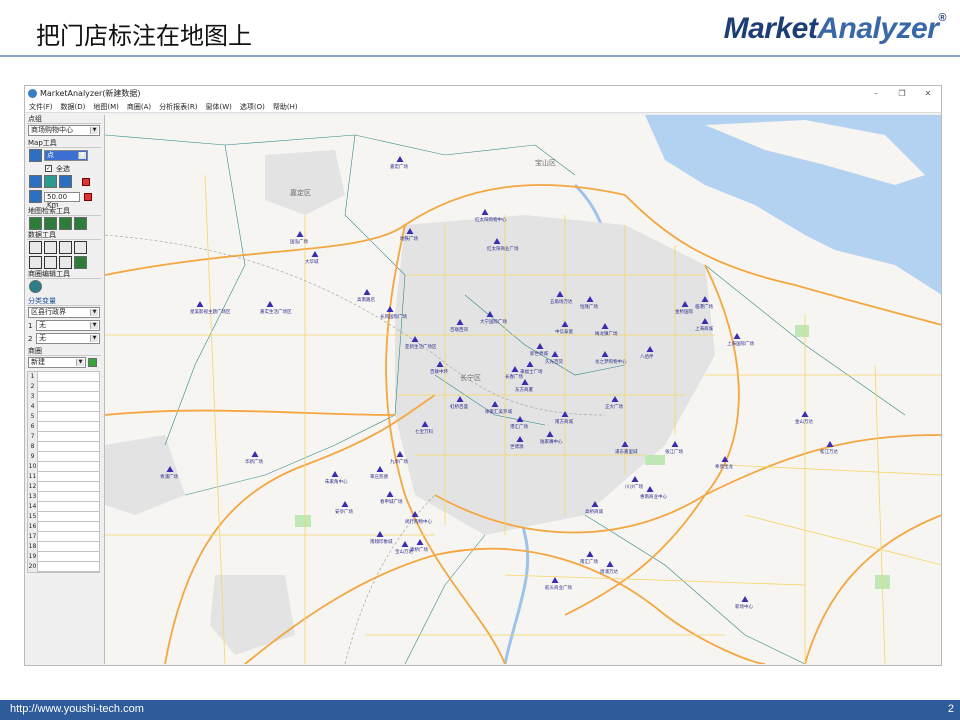 The width and height of the screenshot is (960, 720). Describe the element at coordinates (144, 36) in the screenshot. I see `slide-title: 把门店标注在地图上` at that location.